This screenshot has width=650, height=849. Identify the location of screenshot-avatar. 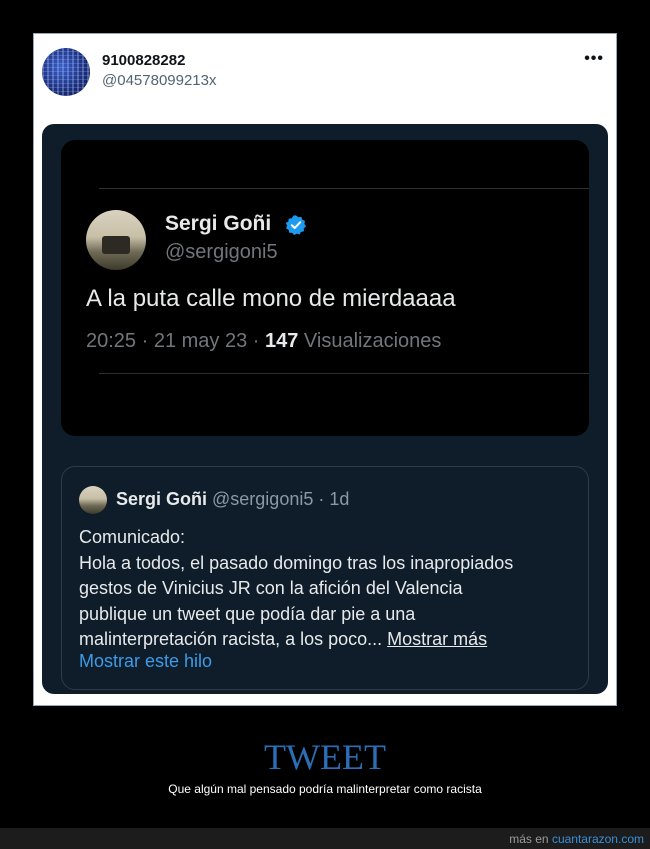
(116, 240).